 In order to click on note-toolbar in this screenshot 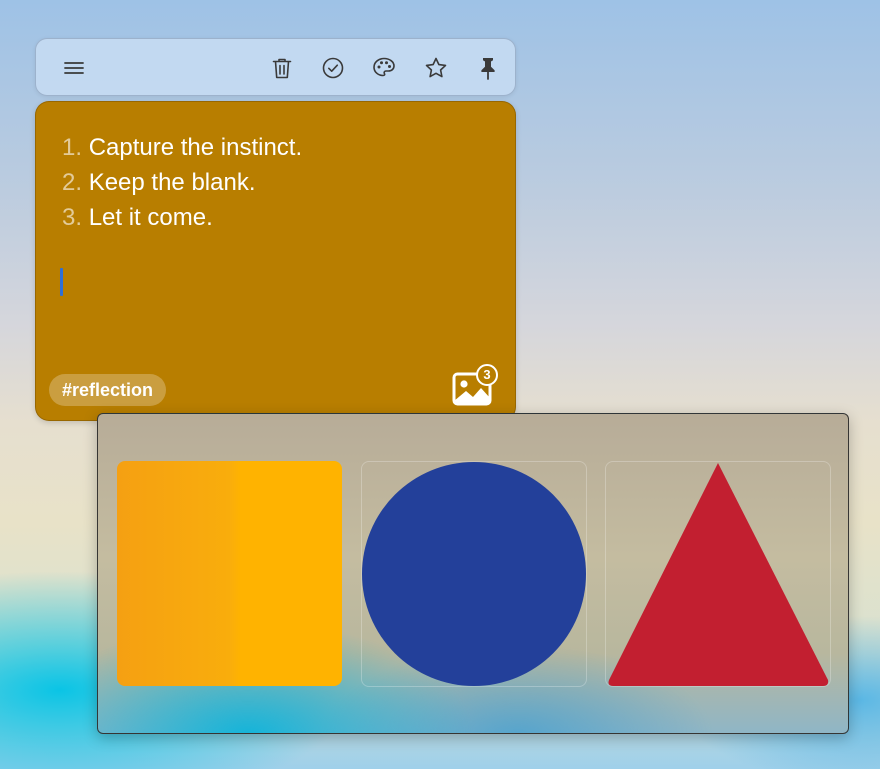, I will do `click(275, 67)`.